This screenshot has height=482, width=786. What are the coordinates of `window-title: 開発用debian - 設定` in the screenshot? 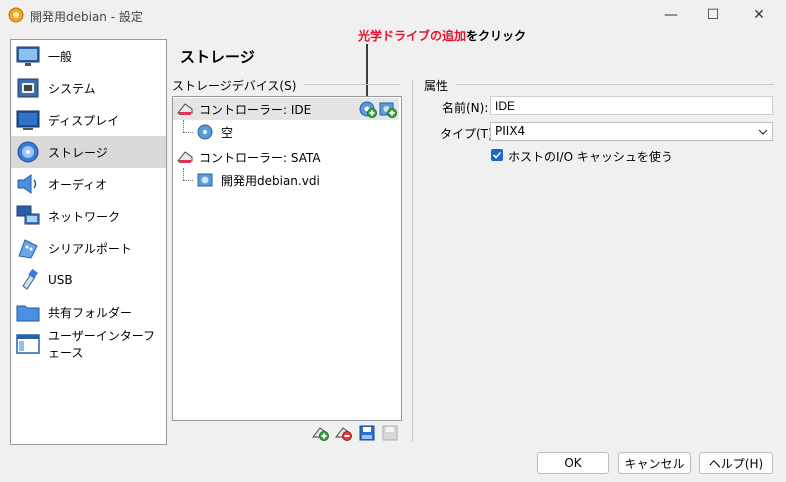 It's located at (86, 17).